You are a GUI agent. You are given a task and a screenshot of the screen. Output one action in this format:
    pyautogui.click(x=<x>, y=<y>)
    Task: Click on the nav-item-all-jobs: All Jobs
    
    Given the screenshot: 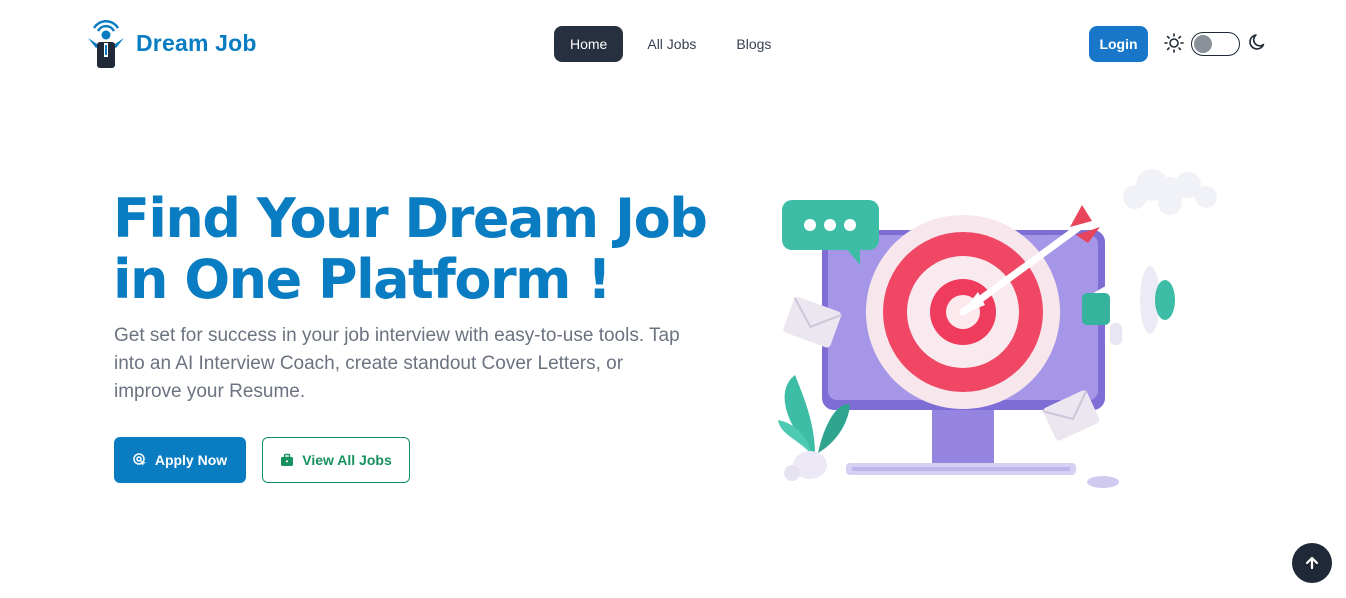 What is the action you would take?
    pyautogui.click(x=671, y=44)
    